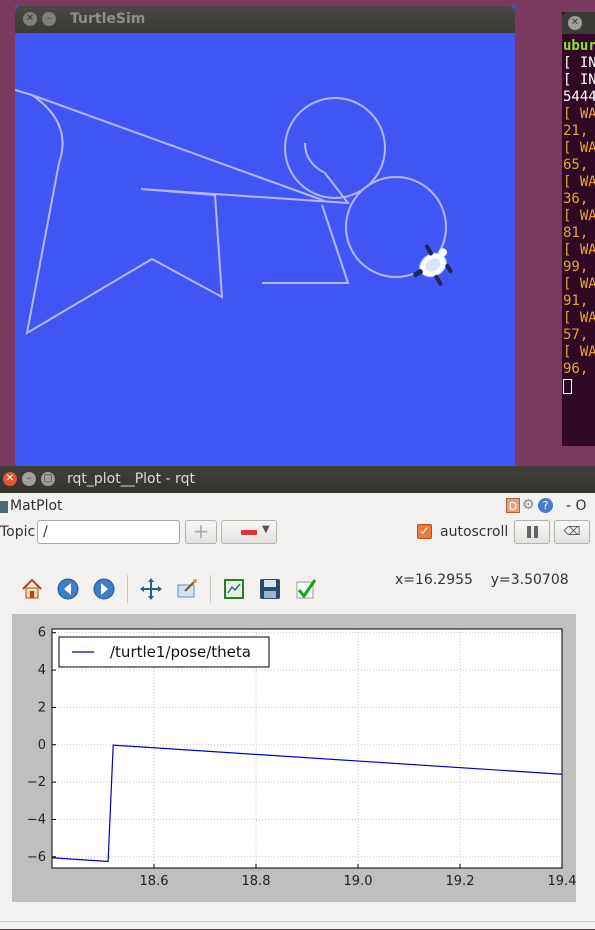 The height and width of the screenshot is (930, 595). Describe the element at coordinates (256, 881) in the screenshot. I see `x-tick-label: 18.8` at that location.